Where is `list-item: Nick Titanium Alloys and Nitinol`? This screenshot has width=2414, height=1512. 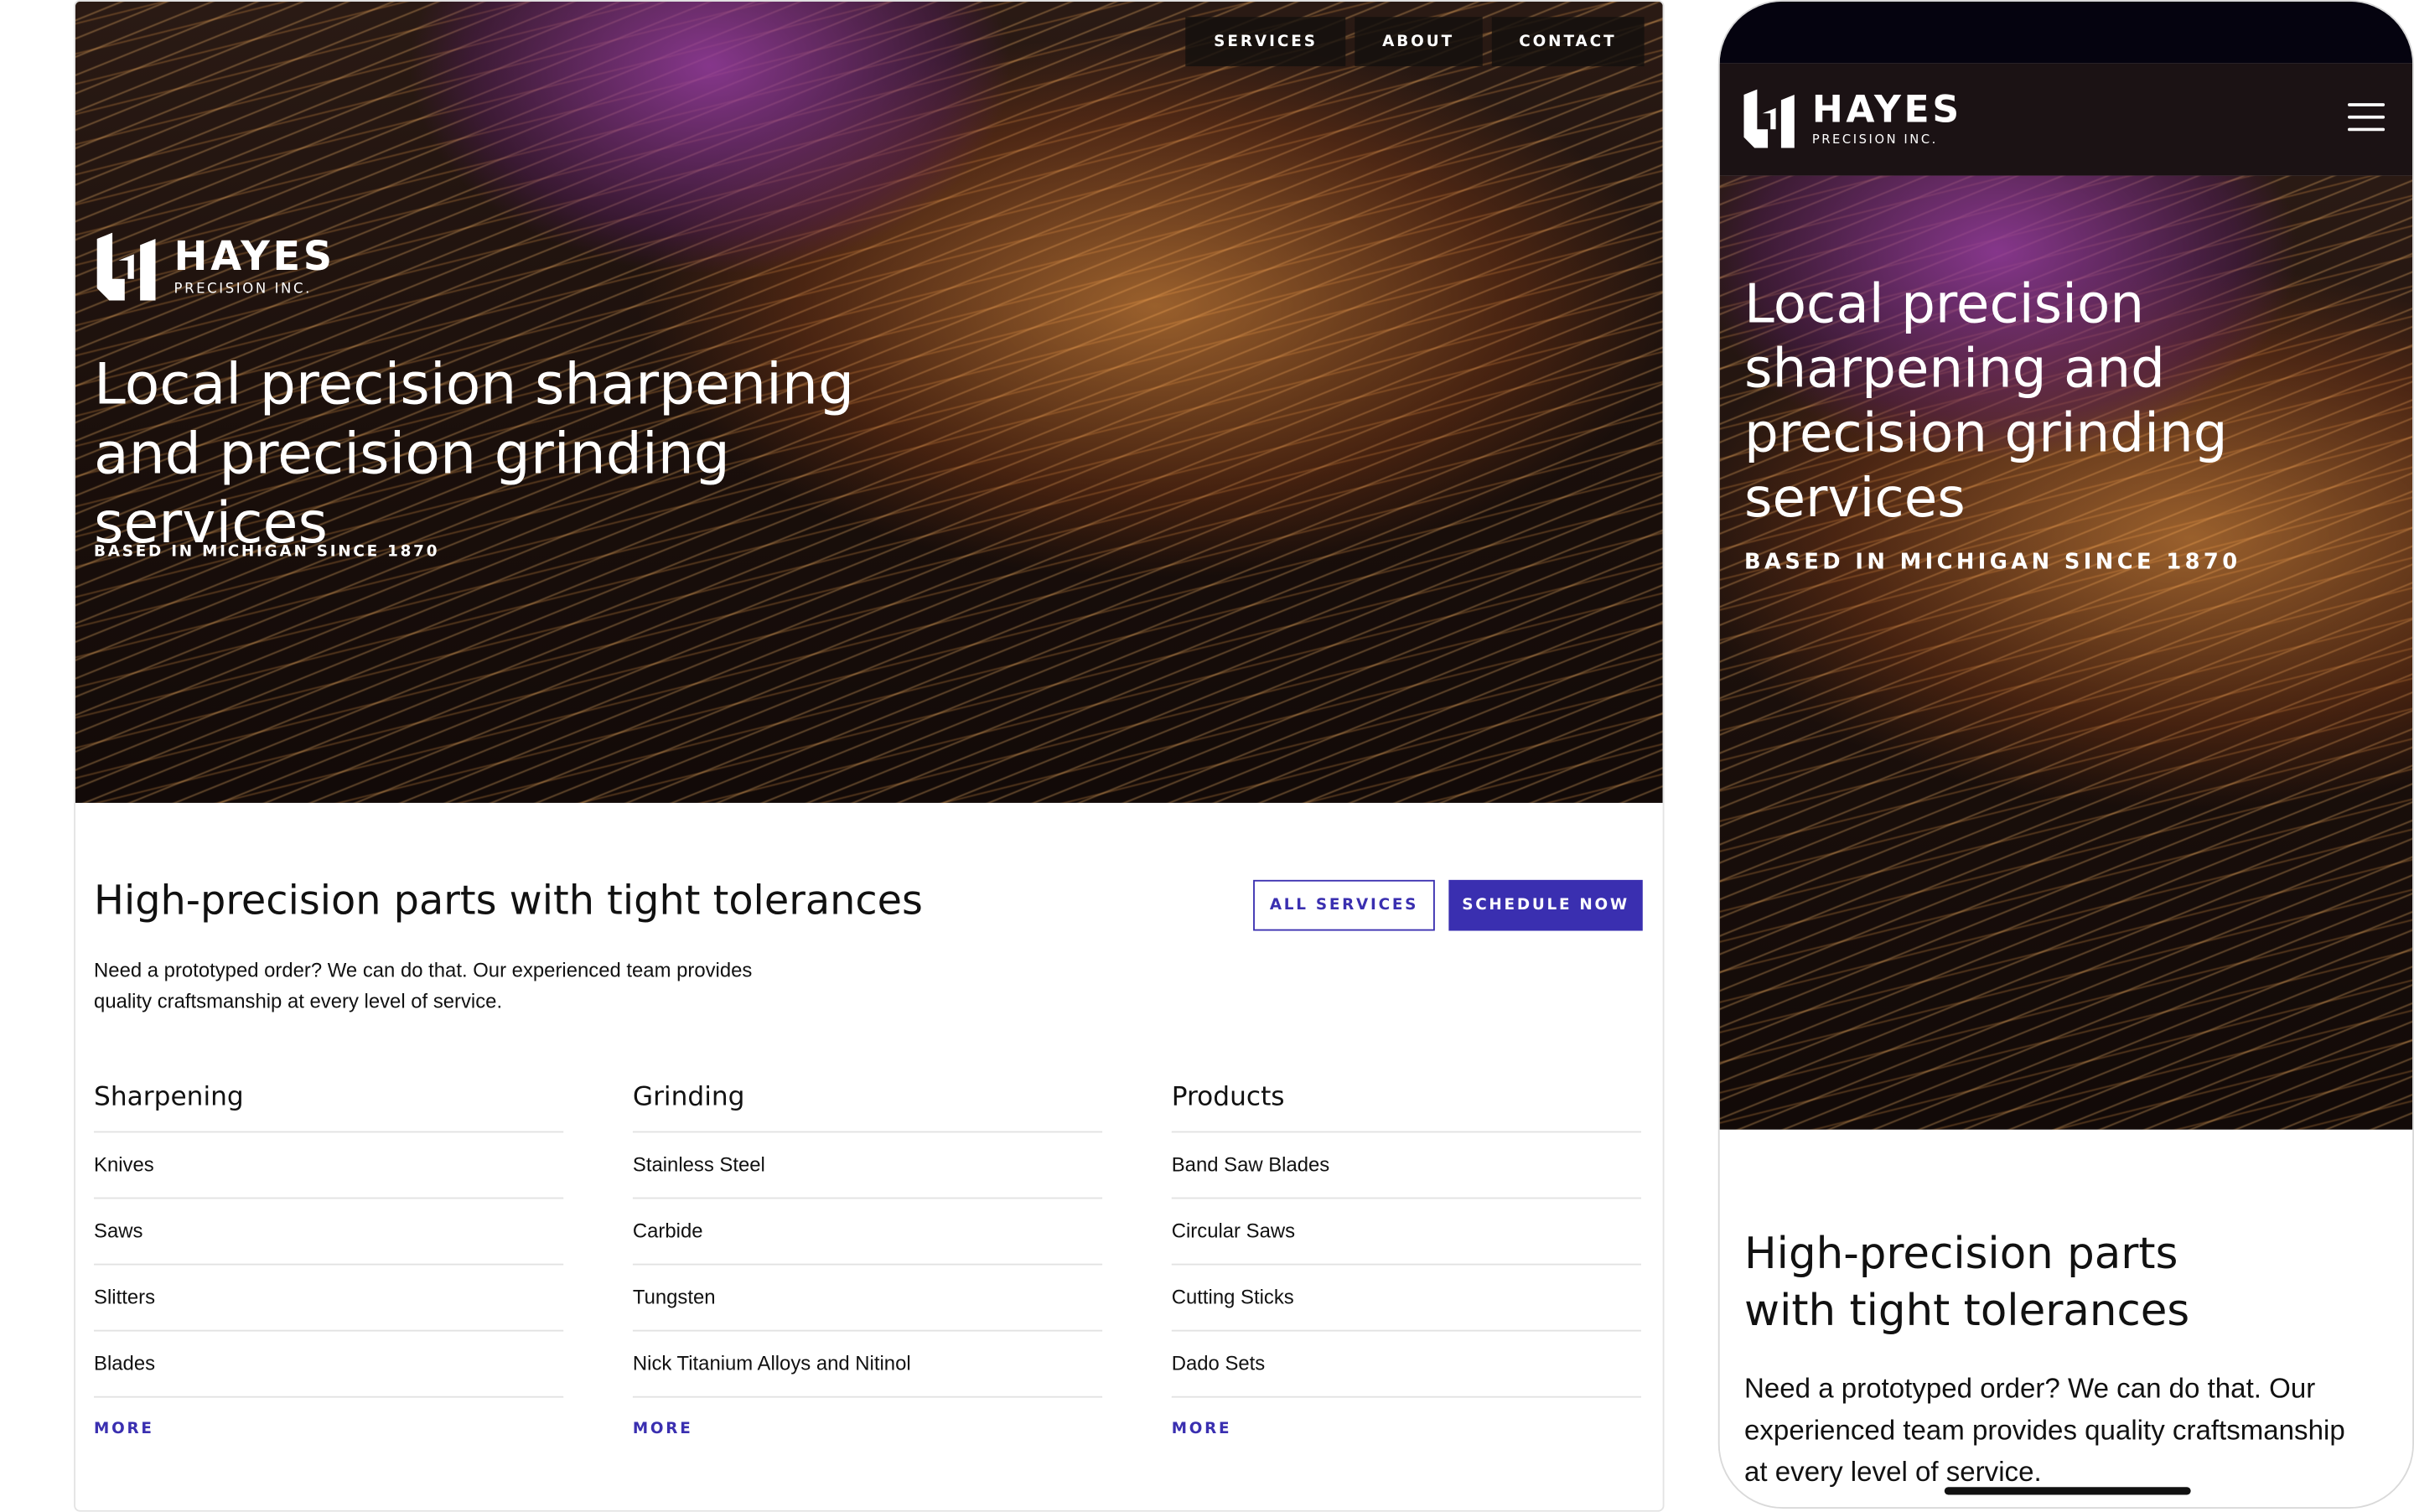 list-item: Nick Titanium Alloys and Nitinol is located at coordinates (868, 1365).